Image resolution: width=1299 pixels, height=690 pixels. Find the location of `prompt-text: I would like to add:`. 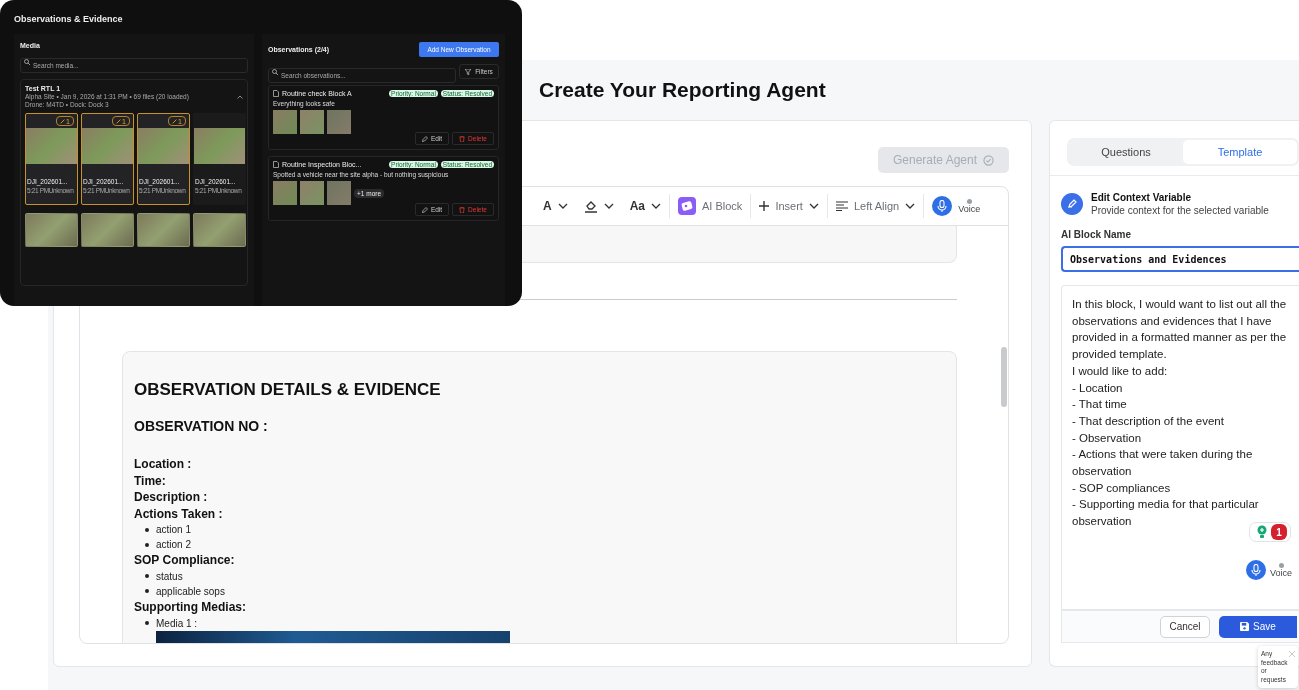

prompt-text: I would like to add: is located at coordinates (1120, 371).